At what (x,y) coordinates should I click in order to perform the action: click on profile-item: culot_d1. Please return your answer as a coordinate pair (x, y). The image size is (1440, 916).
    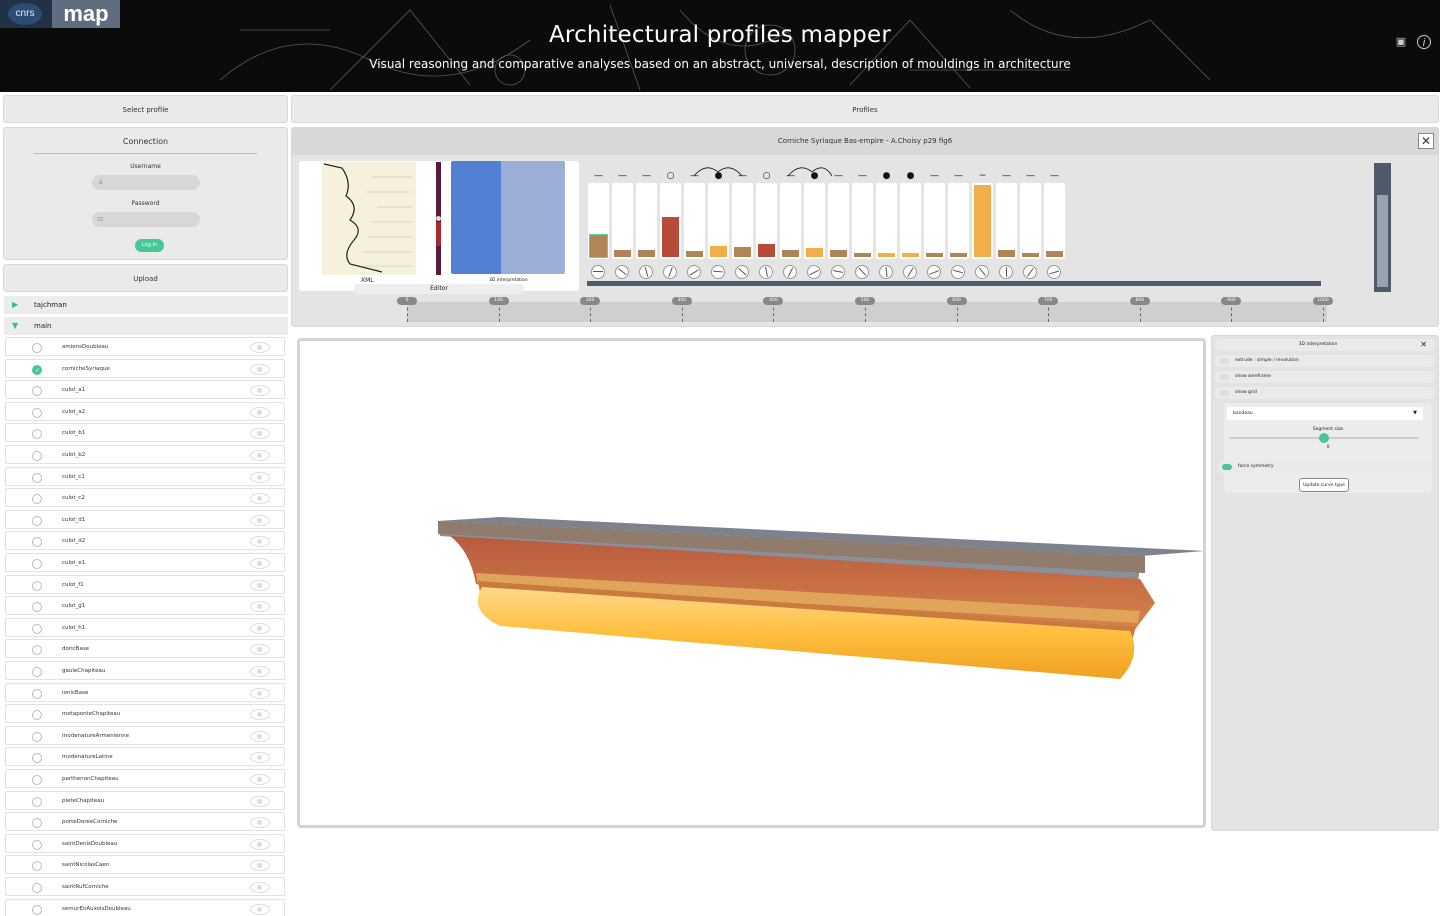
    Looking at the image, I should click on (145, 519).